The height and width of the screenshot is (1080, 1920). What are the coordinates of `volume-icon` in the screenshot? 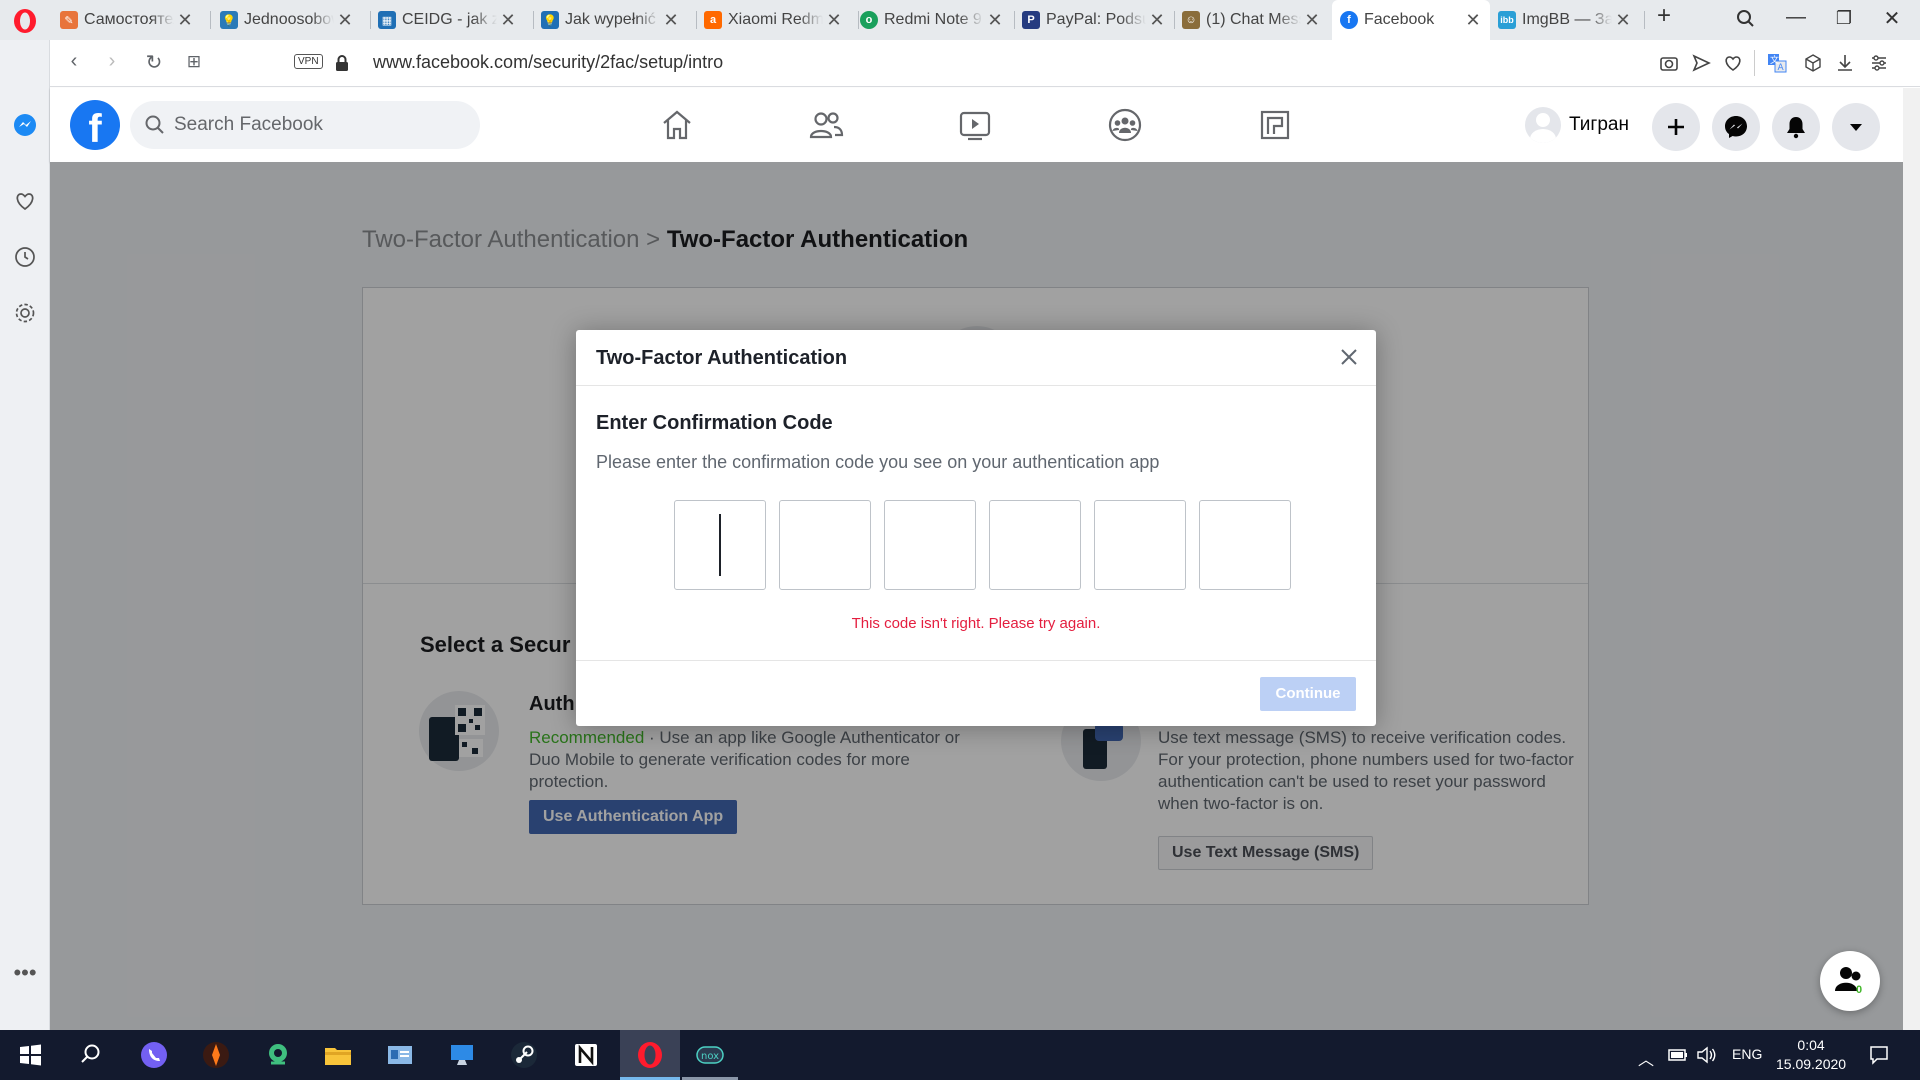 It's located at (1707, 1055).